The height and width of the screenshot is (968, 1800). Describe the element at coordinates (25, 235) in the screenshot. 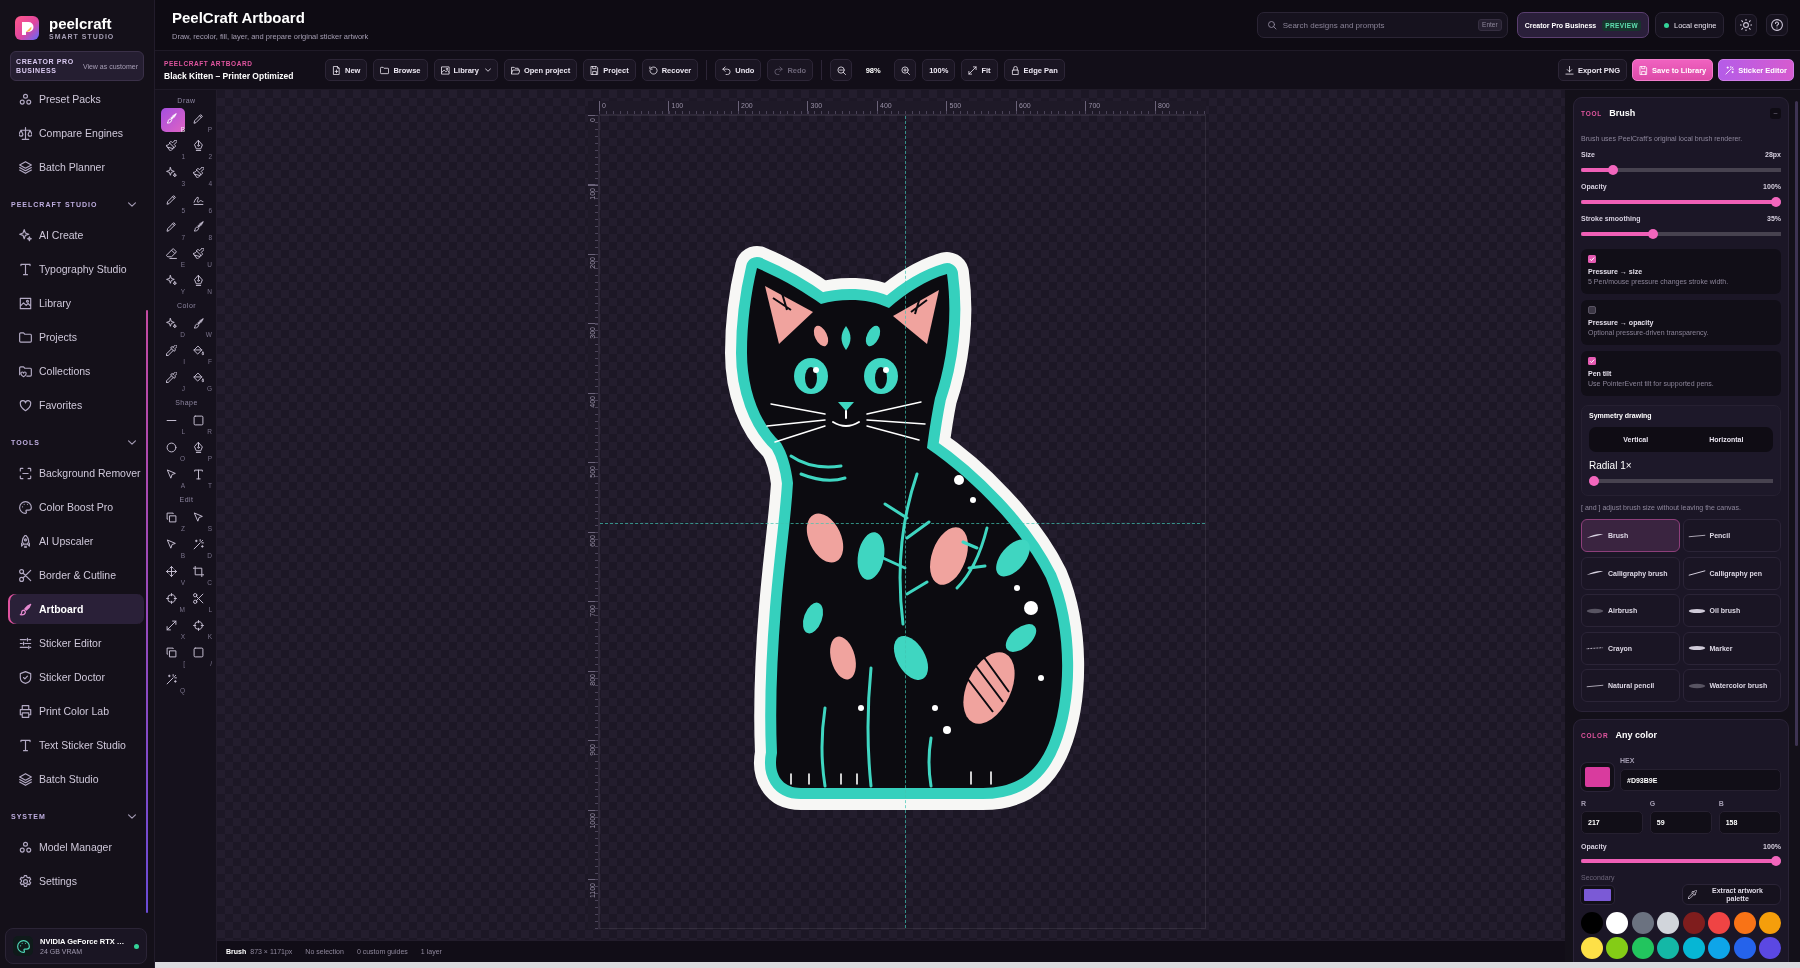

I see `sparkles-icon` at that location.